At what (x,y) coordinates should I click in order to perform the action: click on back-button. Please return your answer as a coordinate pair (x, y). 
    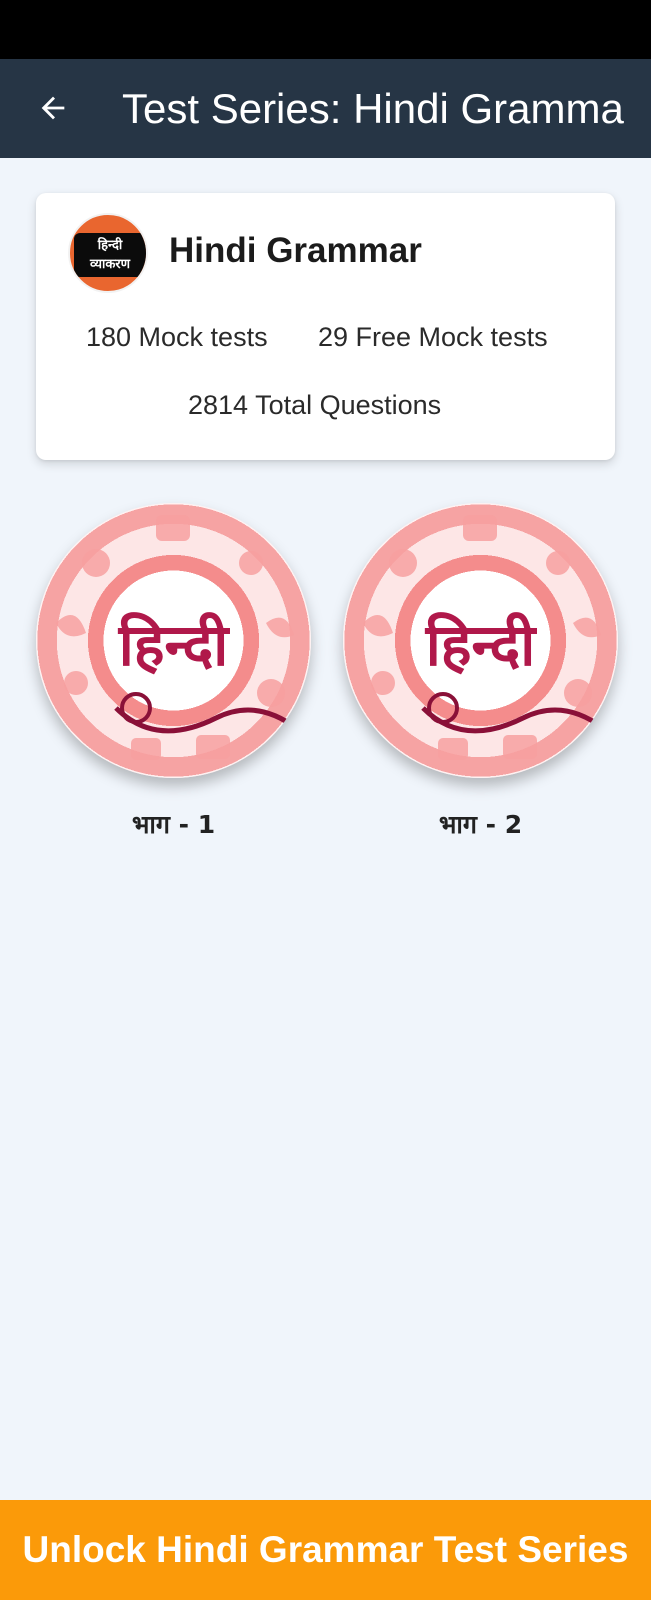
    Looking at the image, I should click on (53, 108).